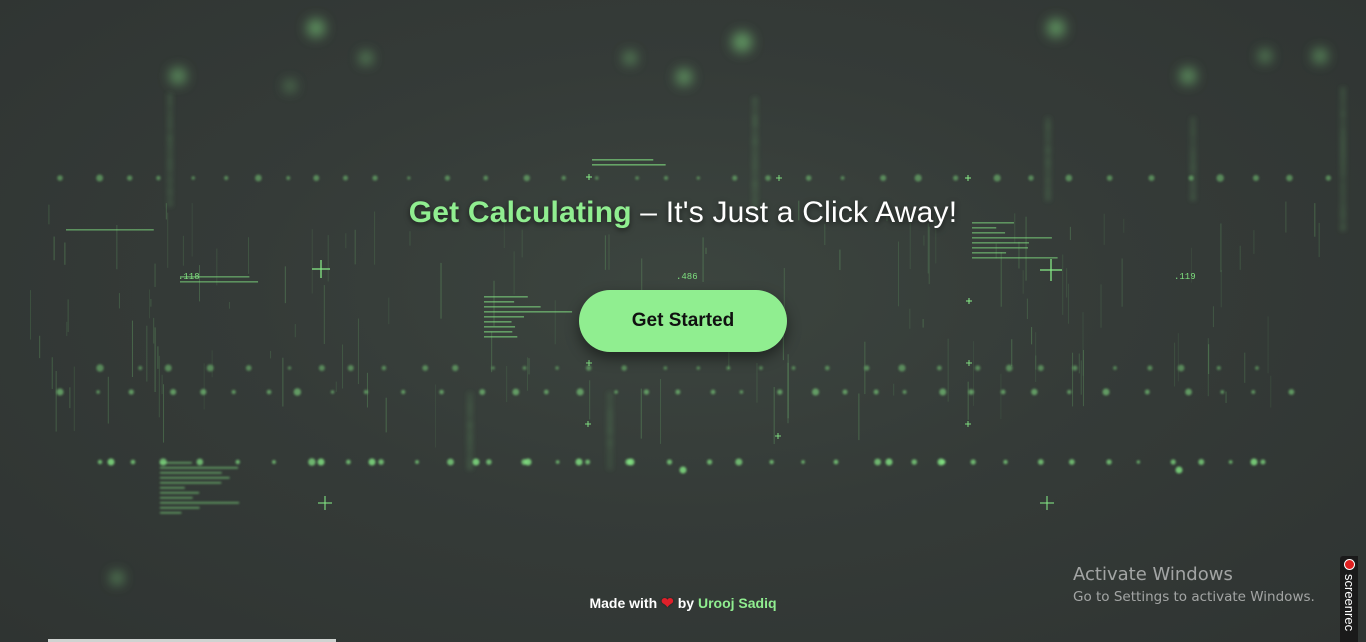 The height and width of the screenshot is (642, 1366). What do you see at coordinates (683, 321) in the screenshot?
I see `get-started-button: Get Started` at bounding box center [683, 321].